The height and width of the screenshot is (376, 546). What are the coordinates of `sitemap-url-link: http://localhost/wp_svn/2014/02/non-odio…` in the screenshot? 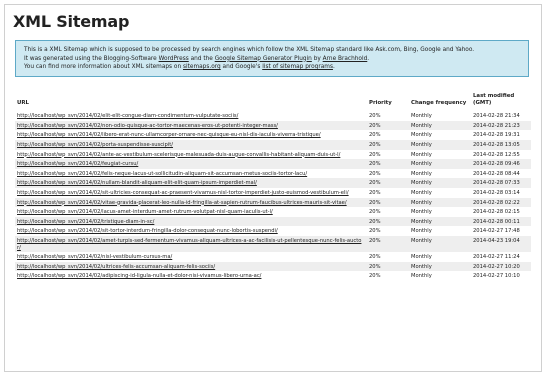 It's located at (147, 126).